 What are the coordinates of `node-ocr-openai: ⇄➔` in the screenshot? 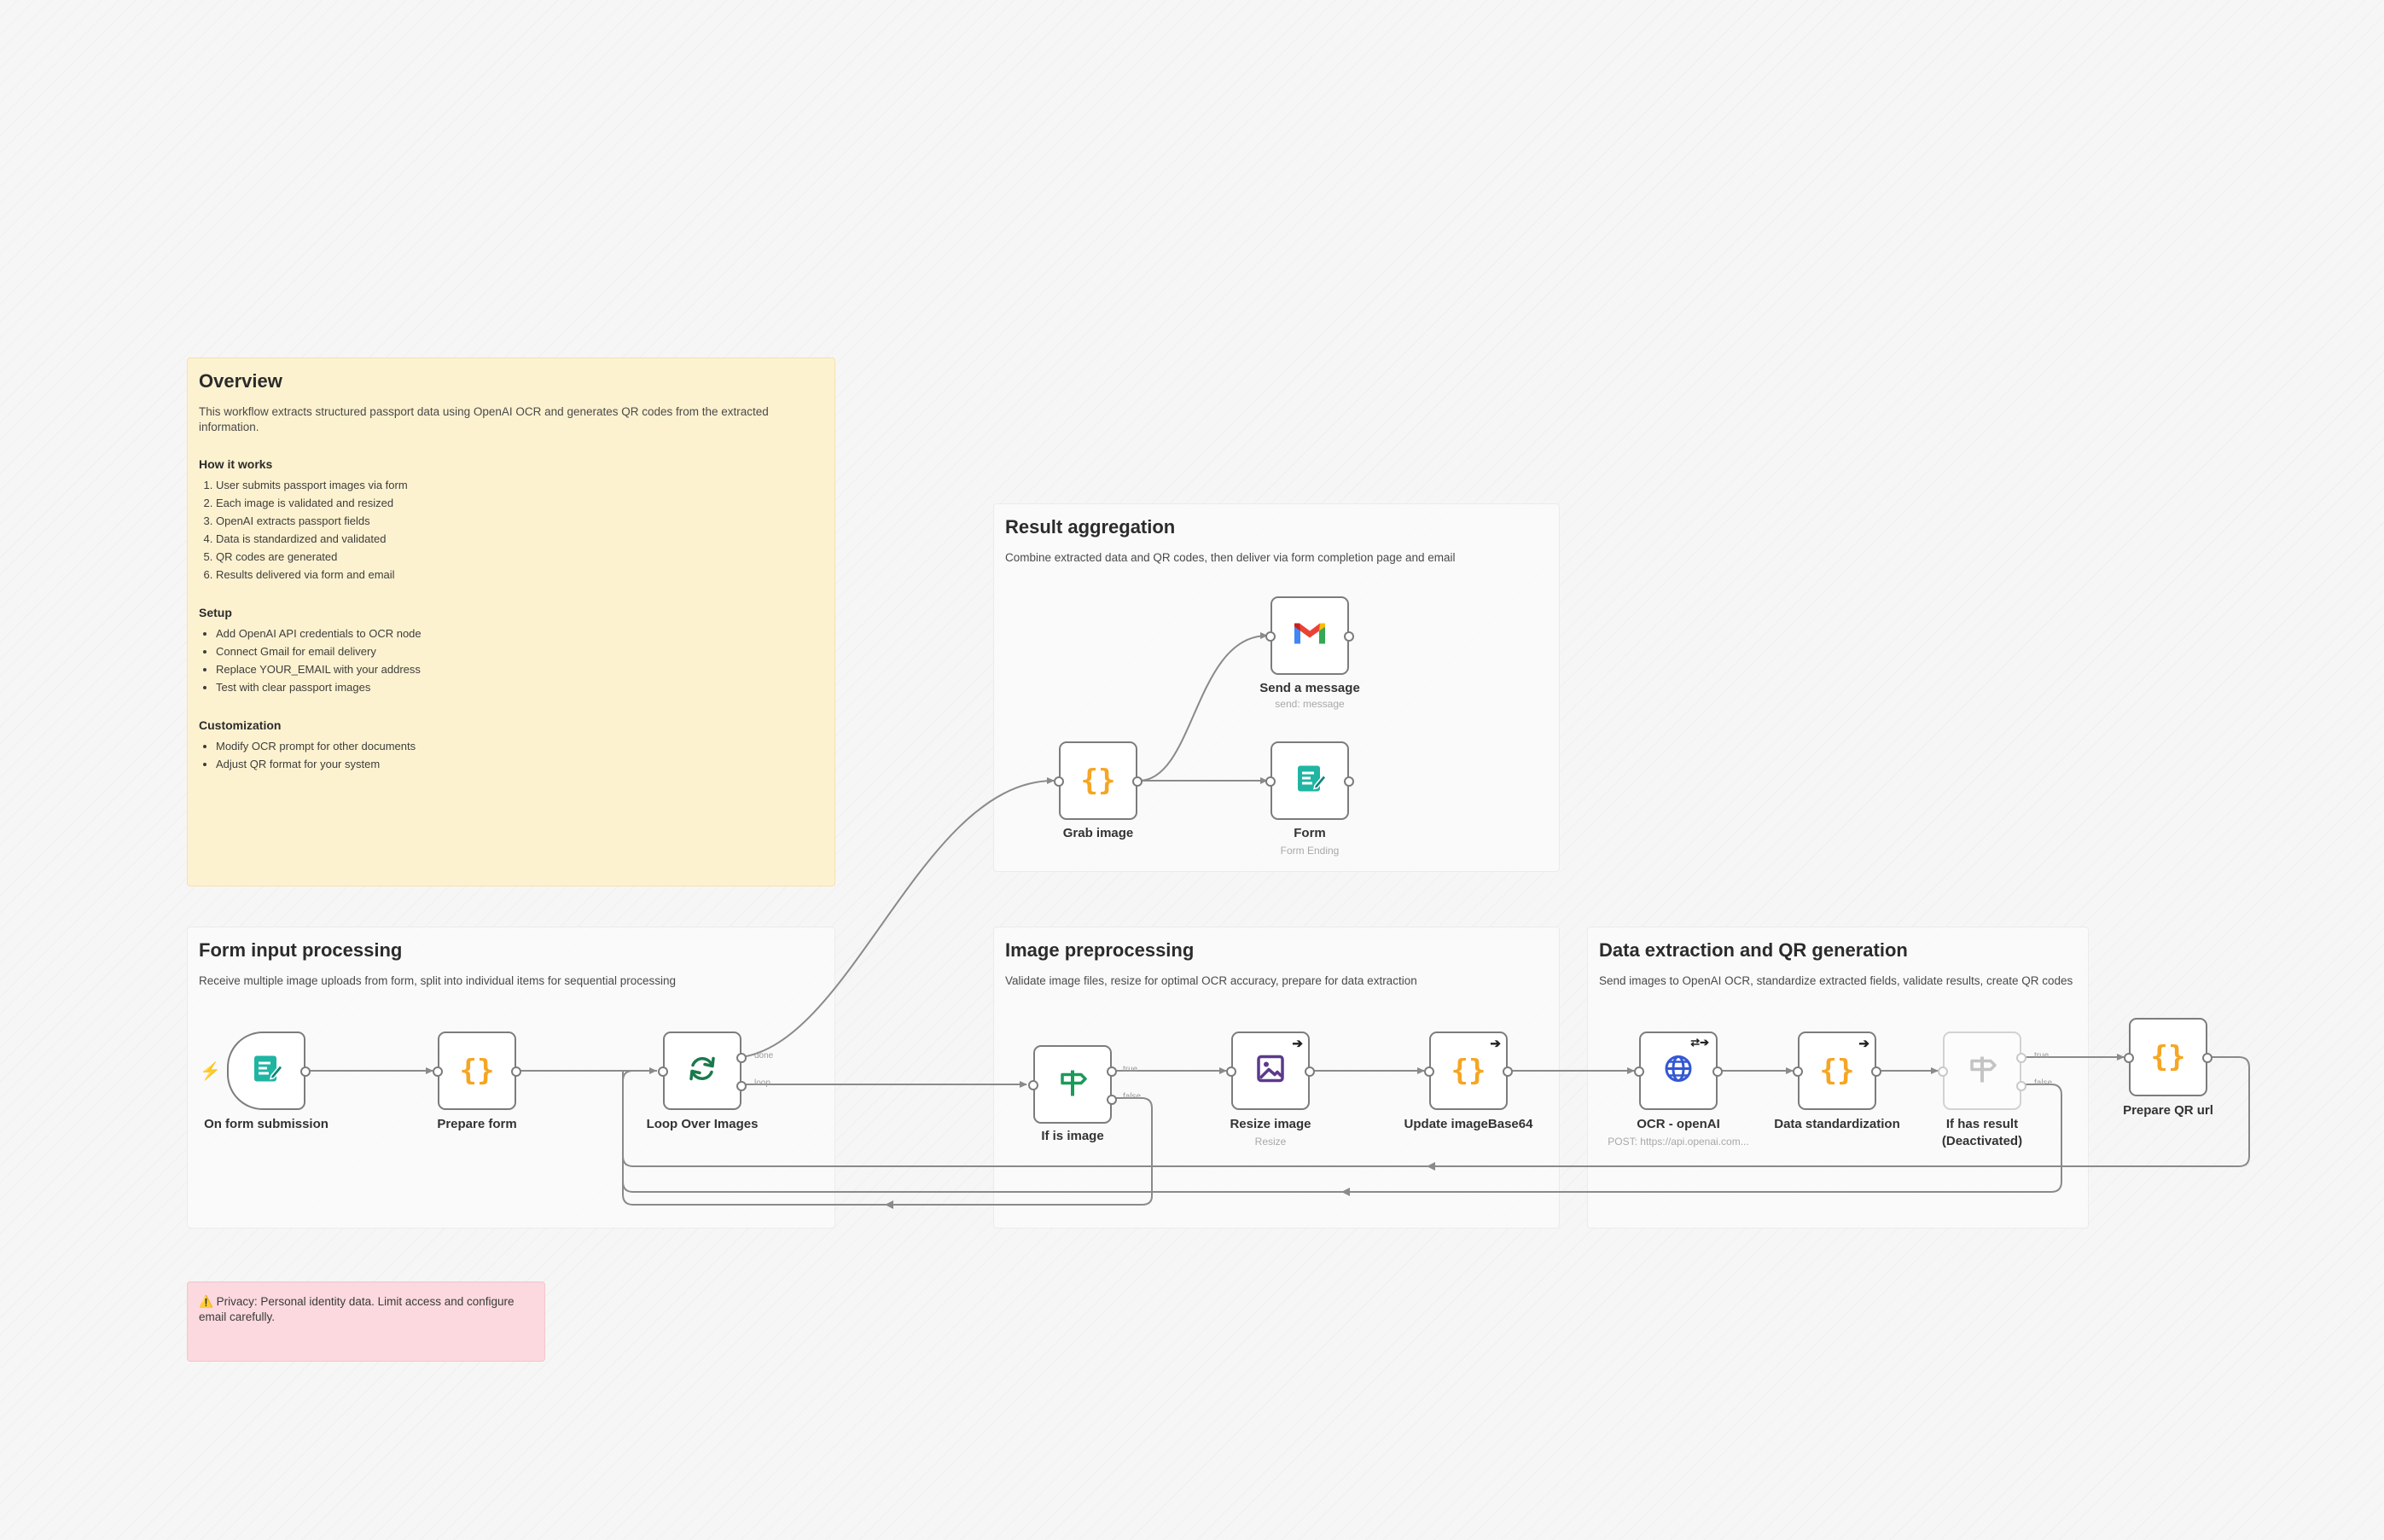 It's located at (1678, 1071).